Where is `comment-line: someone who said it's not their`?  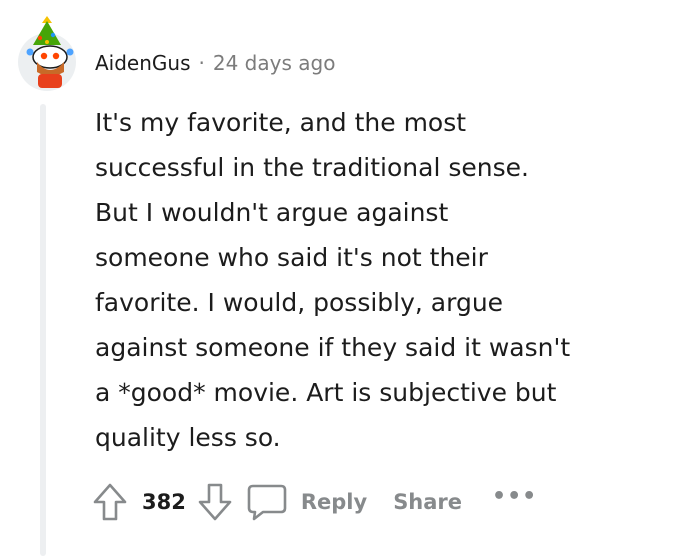 comment-line: someone who said it's not their is located at coordinates (291, 257).